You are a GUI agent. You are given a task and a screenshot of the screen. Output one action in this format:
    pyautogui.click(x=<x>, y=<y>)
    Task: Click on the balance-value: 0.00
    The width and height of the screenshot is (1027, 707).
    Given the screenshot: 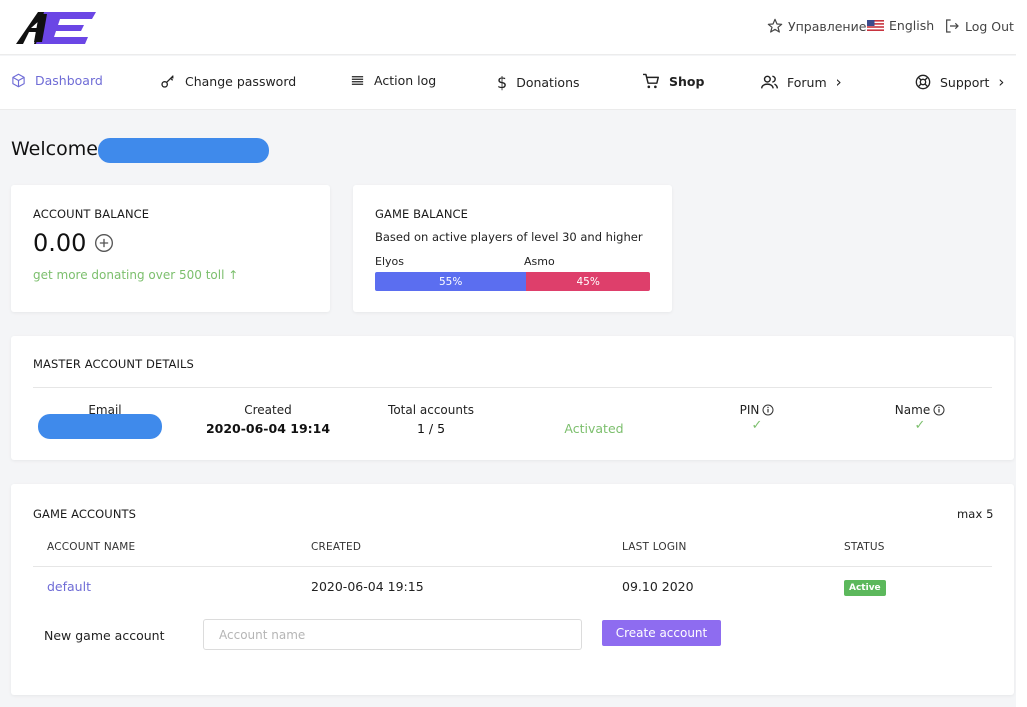 What is the action you would take?
    pyautogui.click(x=60, y=243)
    